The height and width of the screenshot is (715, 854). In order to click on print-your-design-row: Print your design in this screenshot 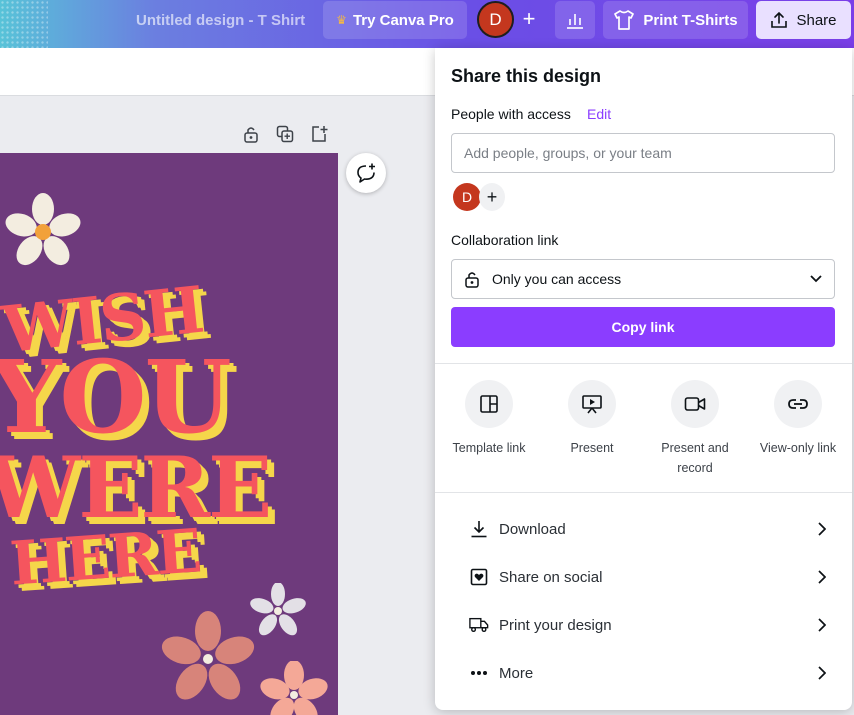, I will do `click(643, 625)`.